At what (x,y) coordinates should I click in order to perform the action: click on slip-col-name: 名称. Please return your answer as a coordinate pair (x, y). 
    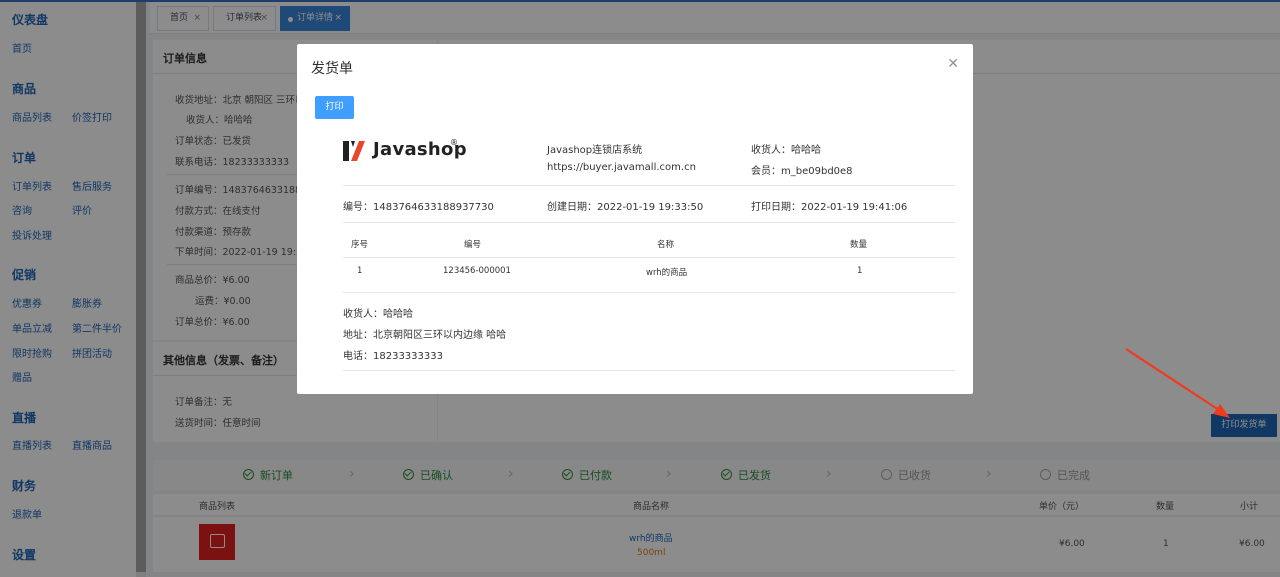
    Looking at the image, I should click on (666, 245).